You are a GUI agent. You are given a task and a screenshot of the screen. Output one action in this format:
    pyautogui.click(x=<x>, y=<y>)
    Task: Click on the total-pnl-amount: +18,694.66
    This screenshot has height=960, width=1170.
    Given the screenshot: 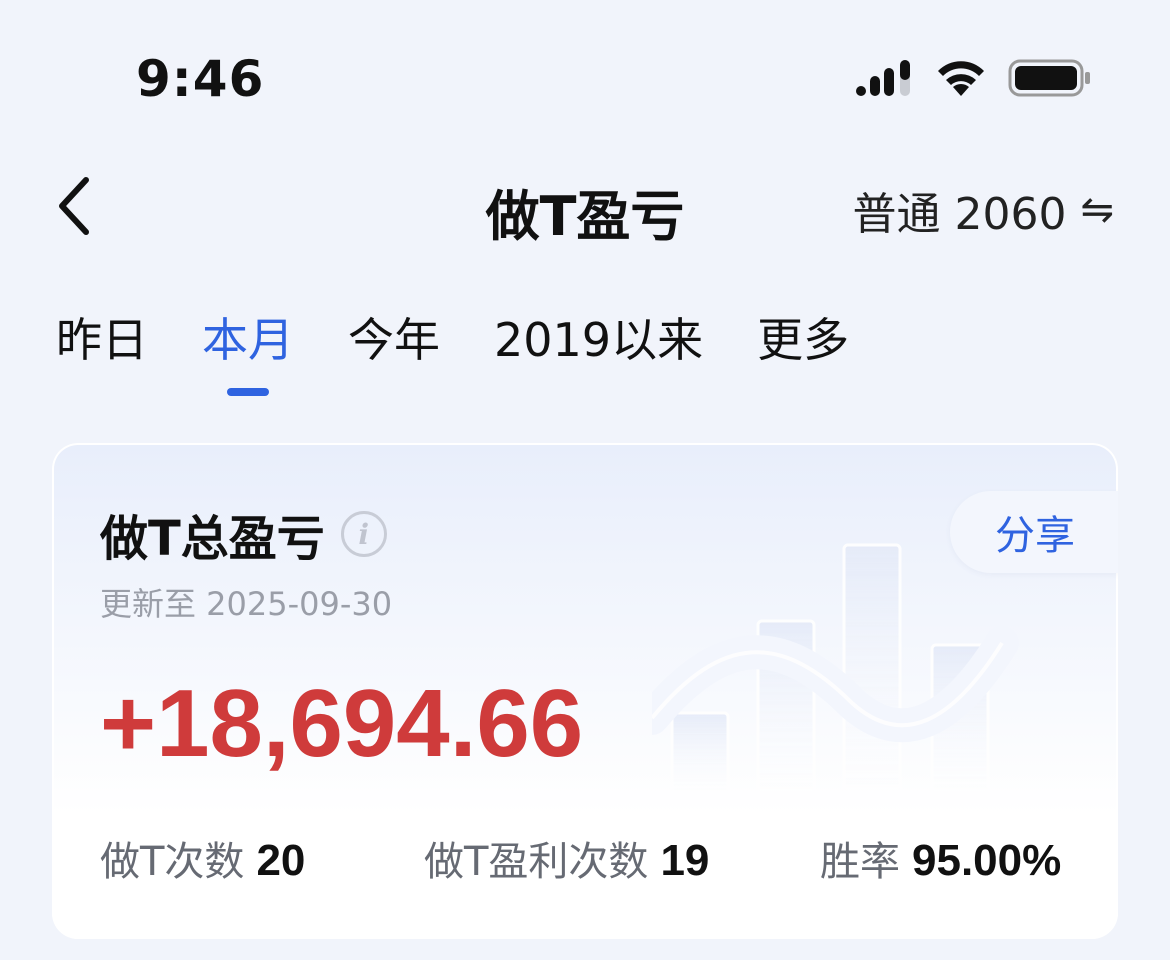 What is the action you would take?
    pyautogui.click(x=342, y=723)
    